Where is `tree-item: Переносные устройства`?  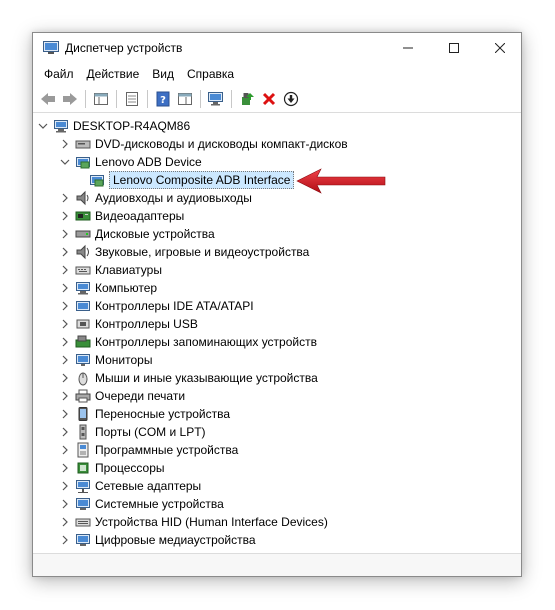 tree-item: Переносные устройства is located at coordinates (144, 414).